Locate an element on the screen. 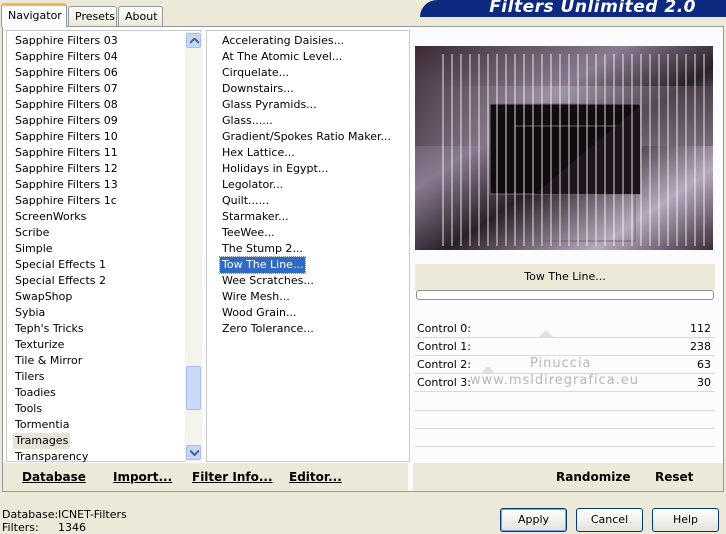  control-1-row: Control 1: 238 is located at coordinates (565, 347).